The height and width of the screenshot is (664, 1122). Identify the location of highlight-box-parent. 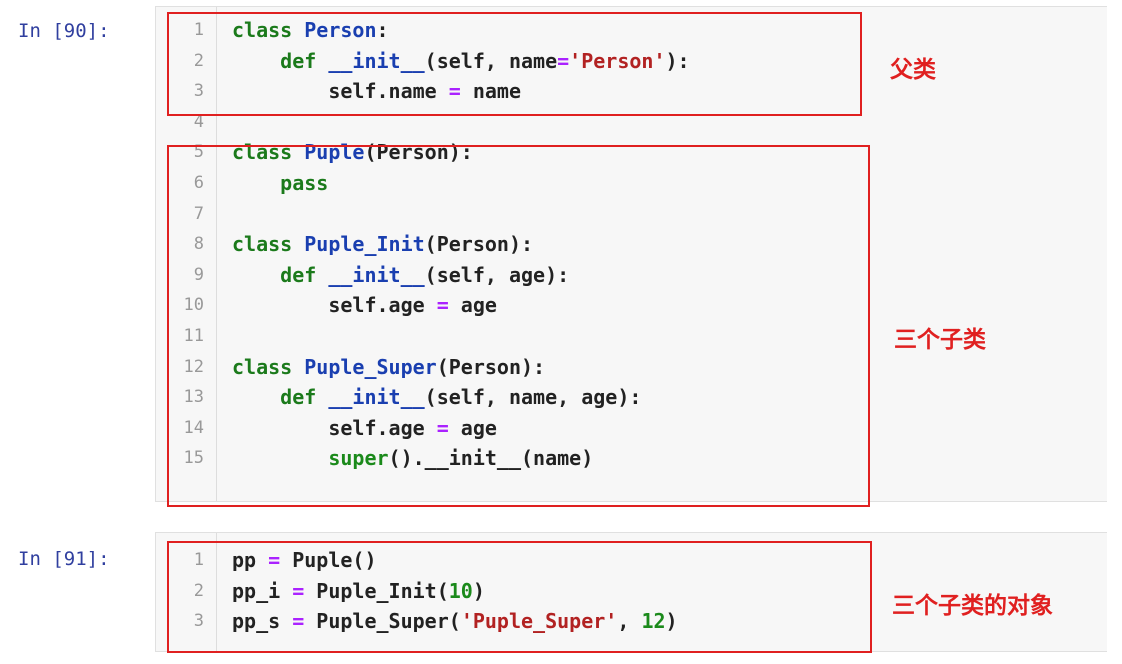
(514, 64).